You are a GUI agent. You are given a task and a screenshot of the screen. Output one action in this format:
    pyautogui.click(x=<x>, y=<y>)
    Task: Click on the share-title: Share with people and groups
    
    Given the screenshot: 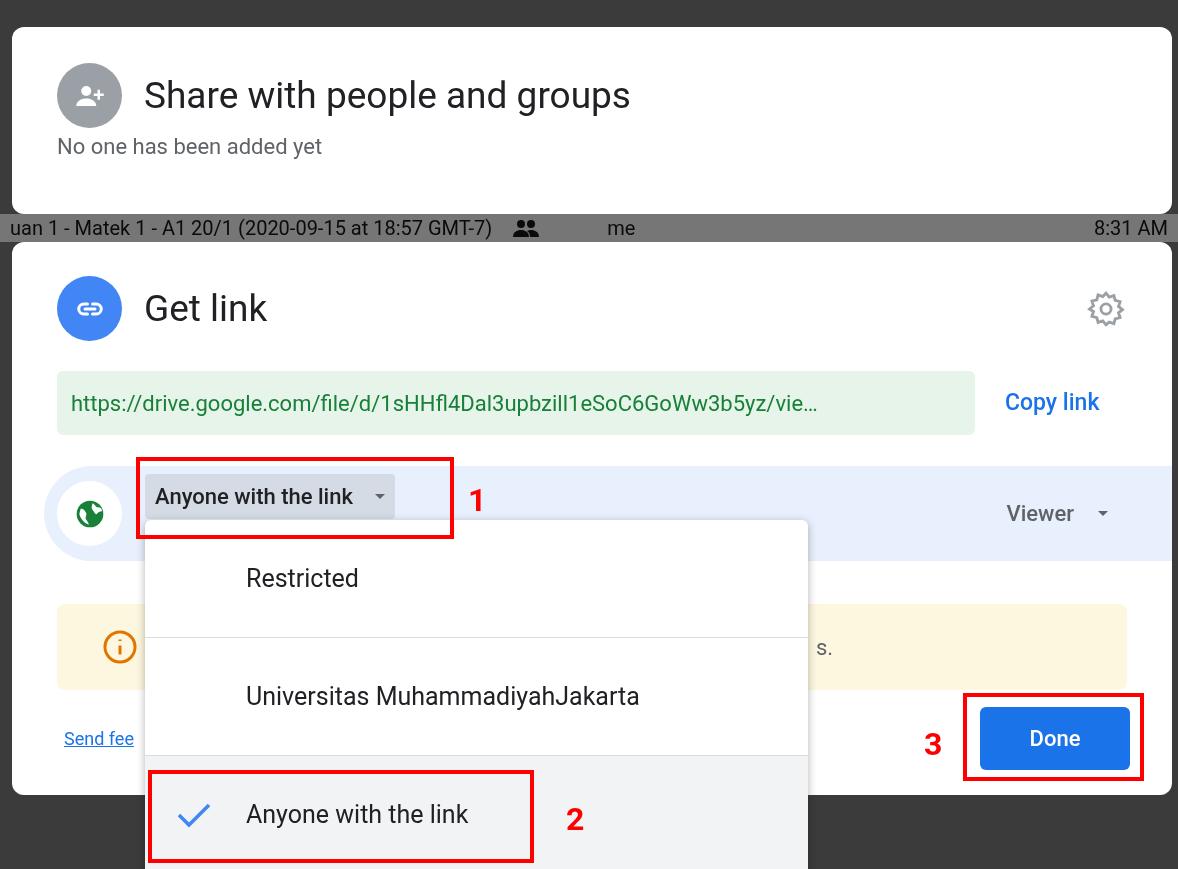 What is the action you would take?
    pyautogui.click(x=387, y=95)
    